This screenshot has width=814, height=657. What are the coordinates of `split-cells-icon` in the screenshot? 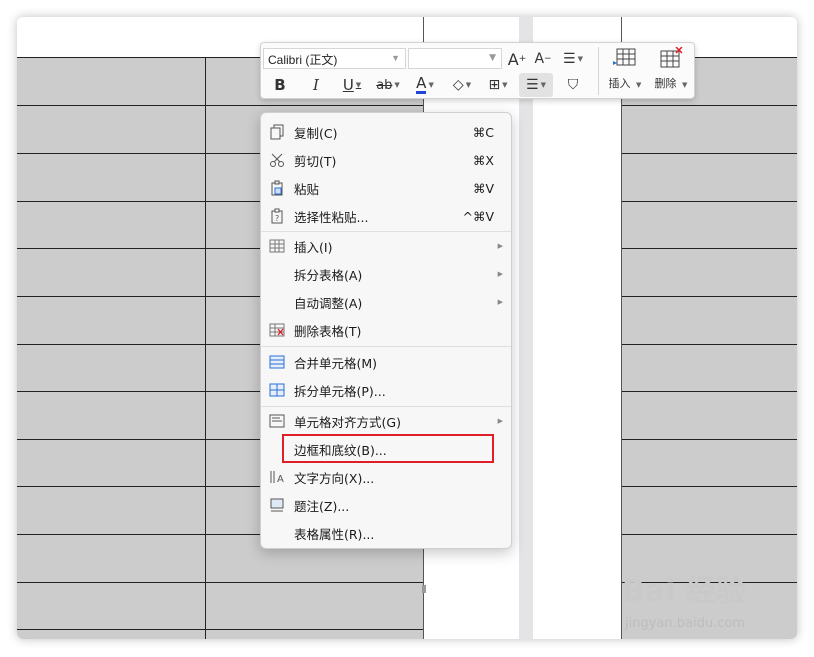 It's located at (277, 390).